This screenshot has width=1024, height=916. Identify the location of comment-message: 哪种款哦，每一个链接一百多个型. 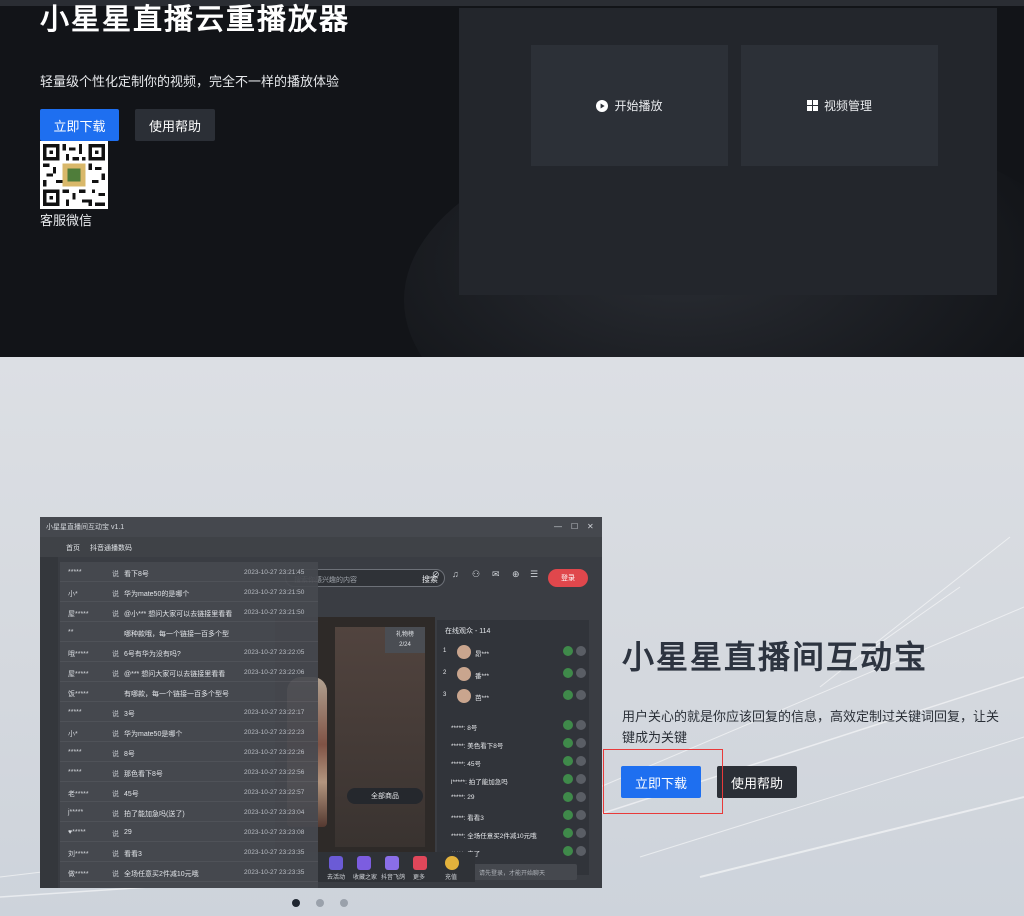
(176, 634).